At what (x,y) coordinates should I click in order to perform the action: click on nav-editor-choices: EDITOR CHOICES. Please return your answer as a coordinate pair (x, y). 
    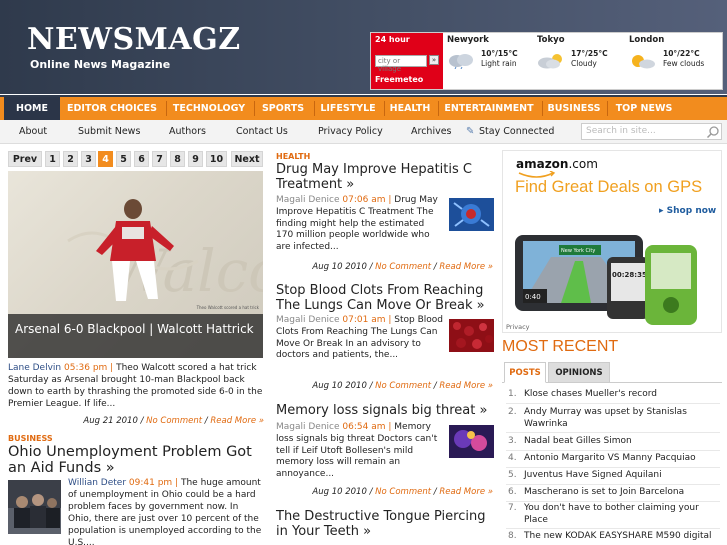
    Looking at the image, I should click on (112, 108).